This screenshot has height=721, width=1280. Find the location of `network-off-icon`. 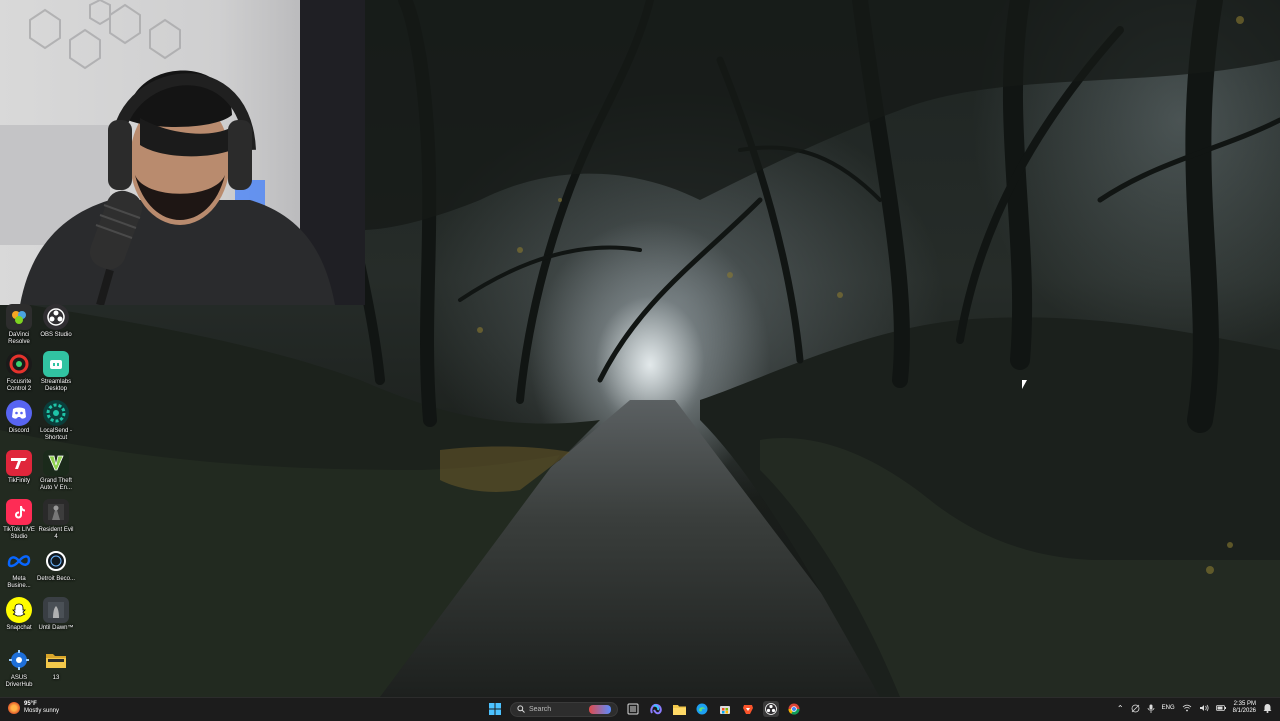

network-off-icon is located at coordinates (1135, 708).